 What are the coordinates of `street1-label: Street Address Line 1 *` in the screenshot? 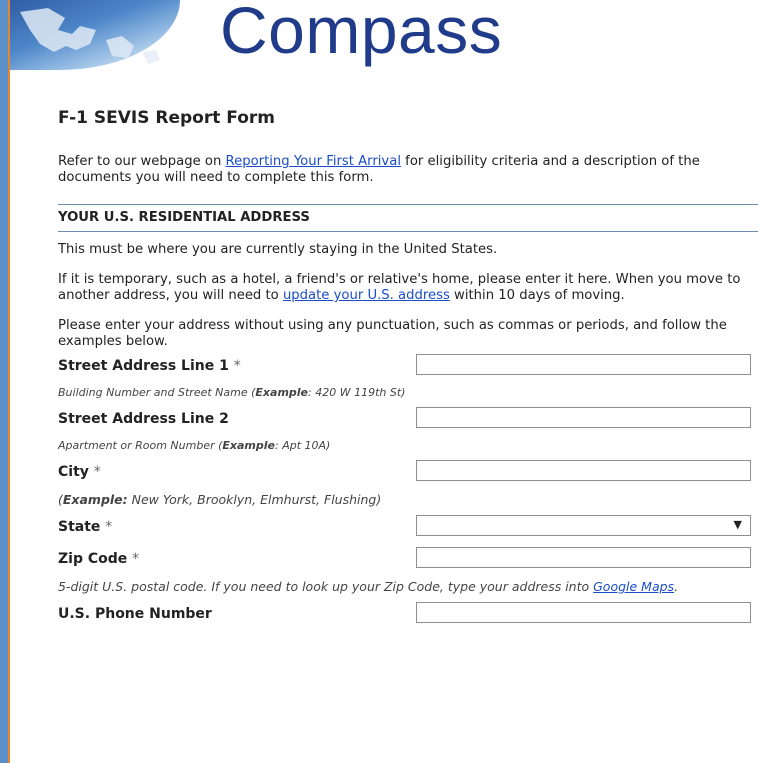 It's located at (149, 366).